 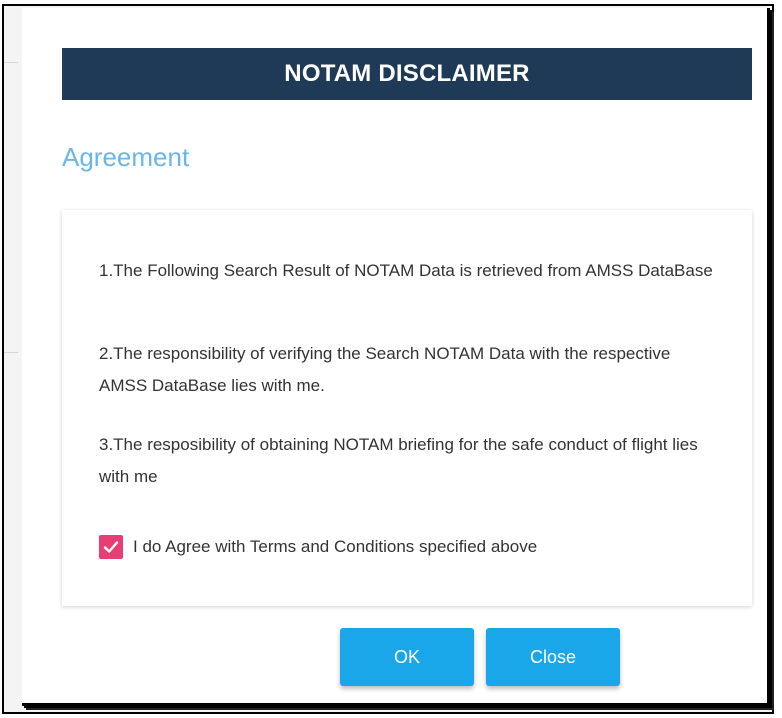 I want to click on agree-checkbox, so click(x=111, y=547).